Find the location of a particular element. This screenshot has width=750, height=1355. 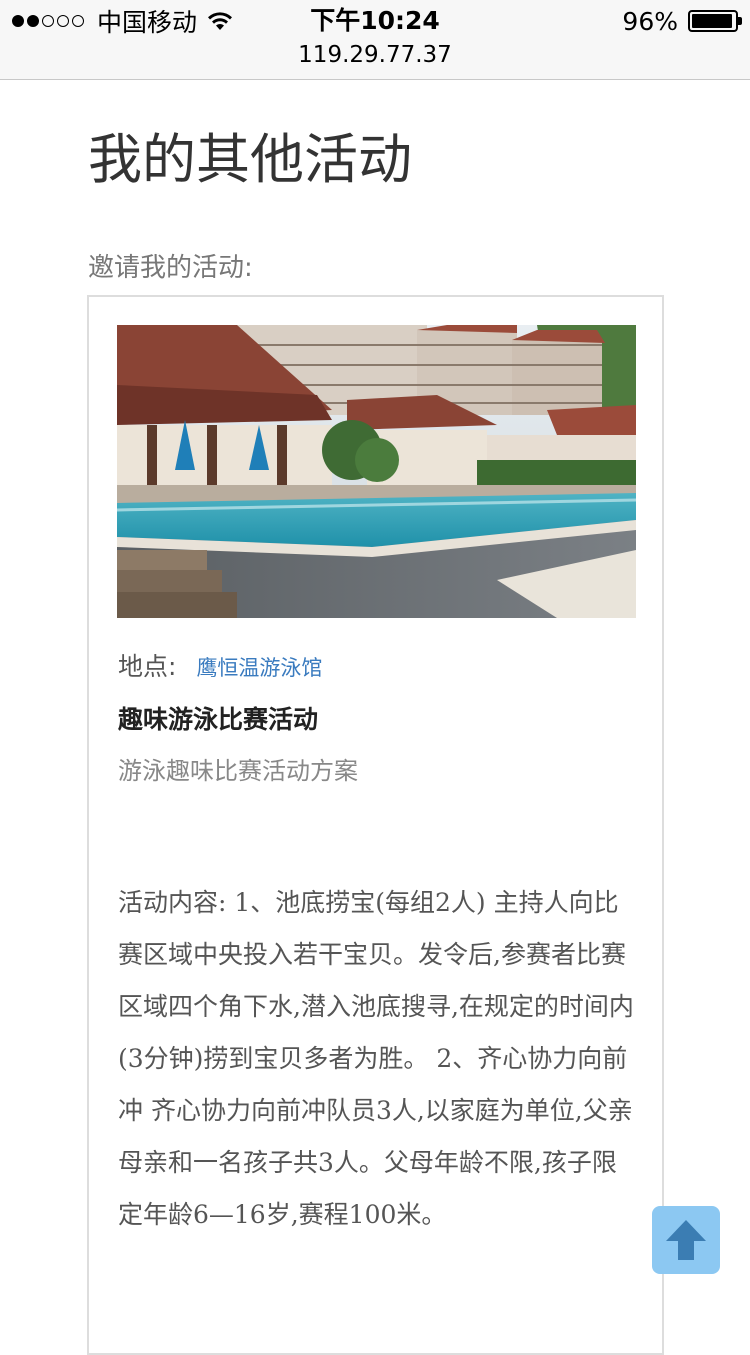

activity-photo is located at coordinates (376, 471).